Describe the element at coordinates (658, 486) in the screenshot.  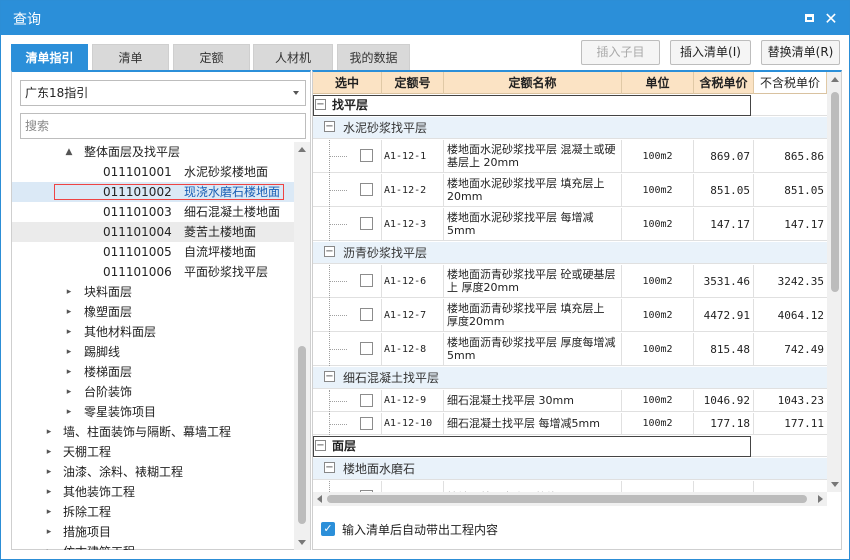
I see `unit-cell: 100m2` at that location.